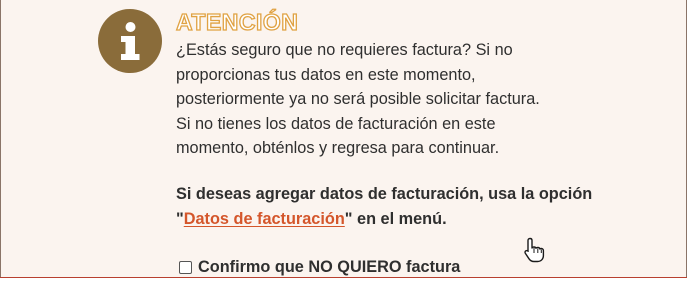 Image resolution: width=687 pixels, height=281 pixels. I want to click on bottom-border, so click(343, 279).